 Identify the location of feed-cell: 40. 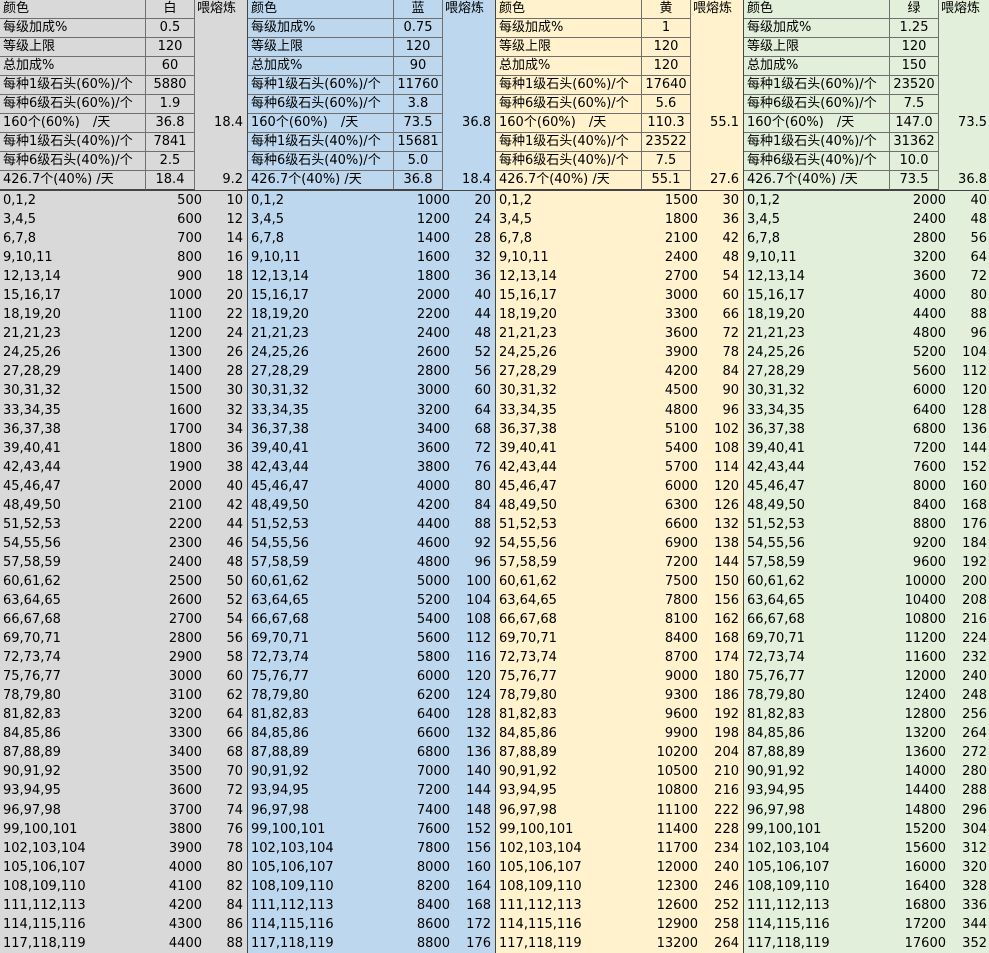
(969, 200).